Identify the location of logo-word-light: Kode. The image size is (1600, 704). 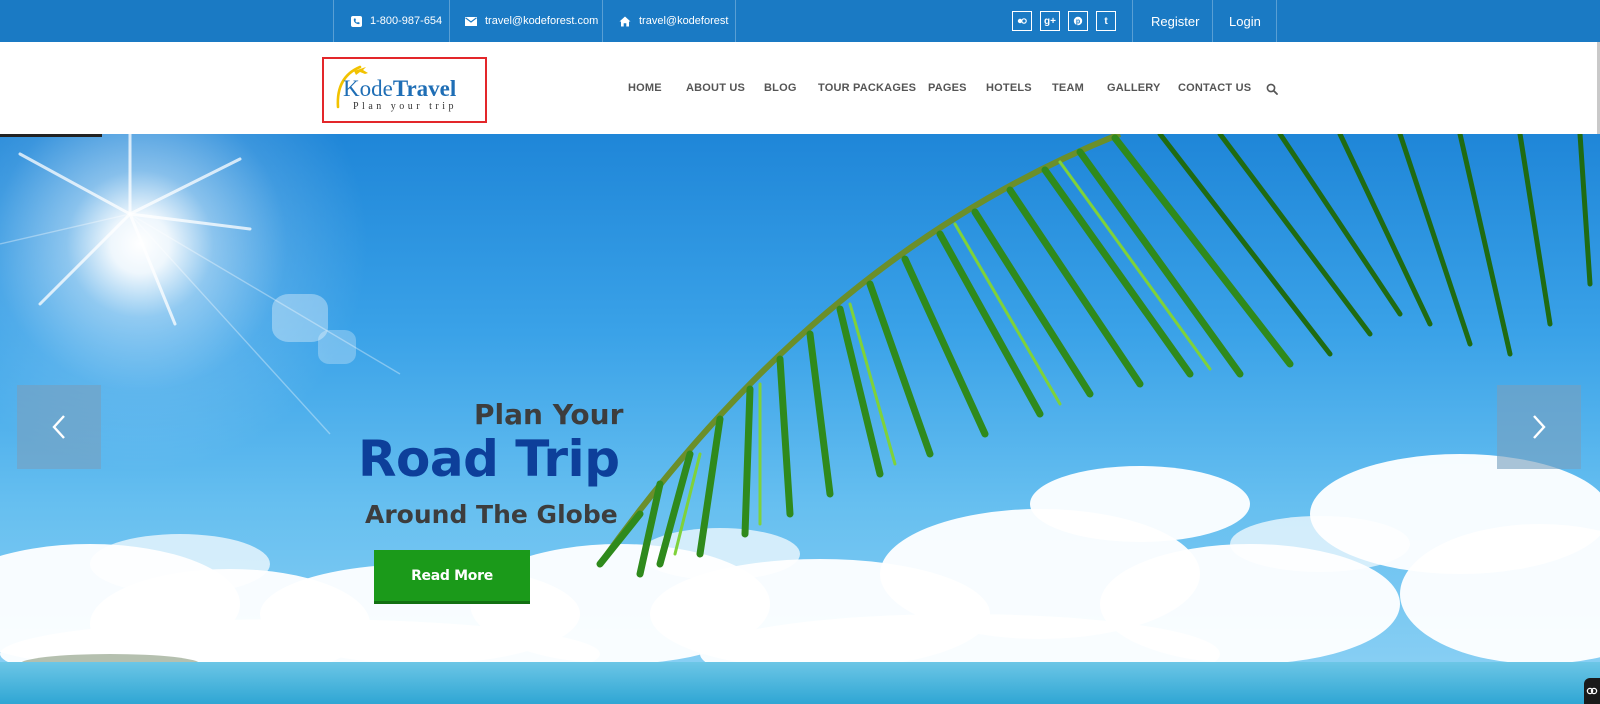
(368, 88).